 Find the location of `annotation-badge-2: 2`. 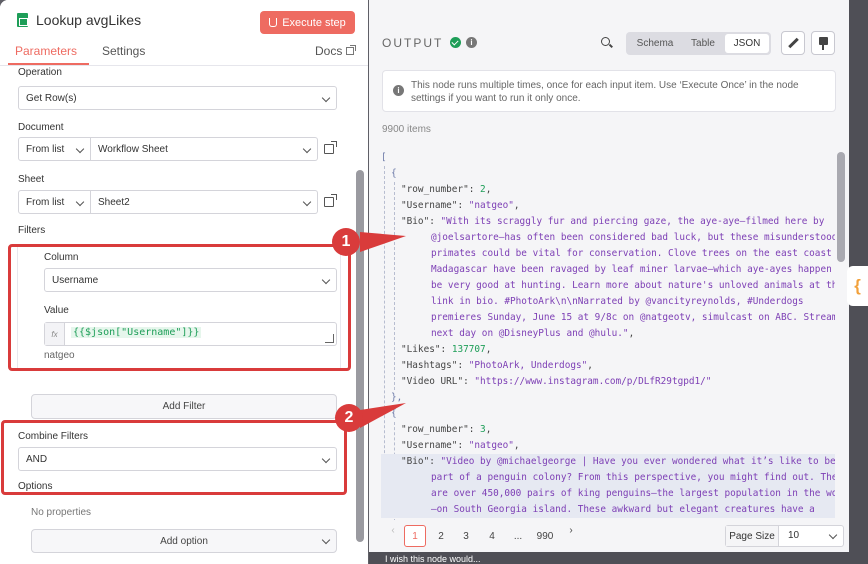

annotation-badge-2: 2 is located at coordinates (349, 418).